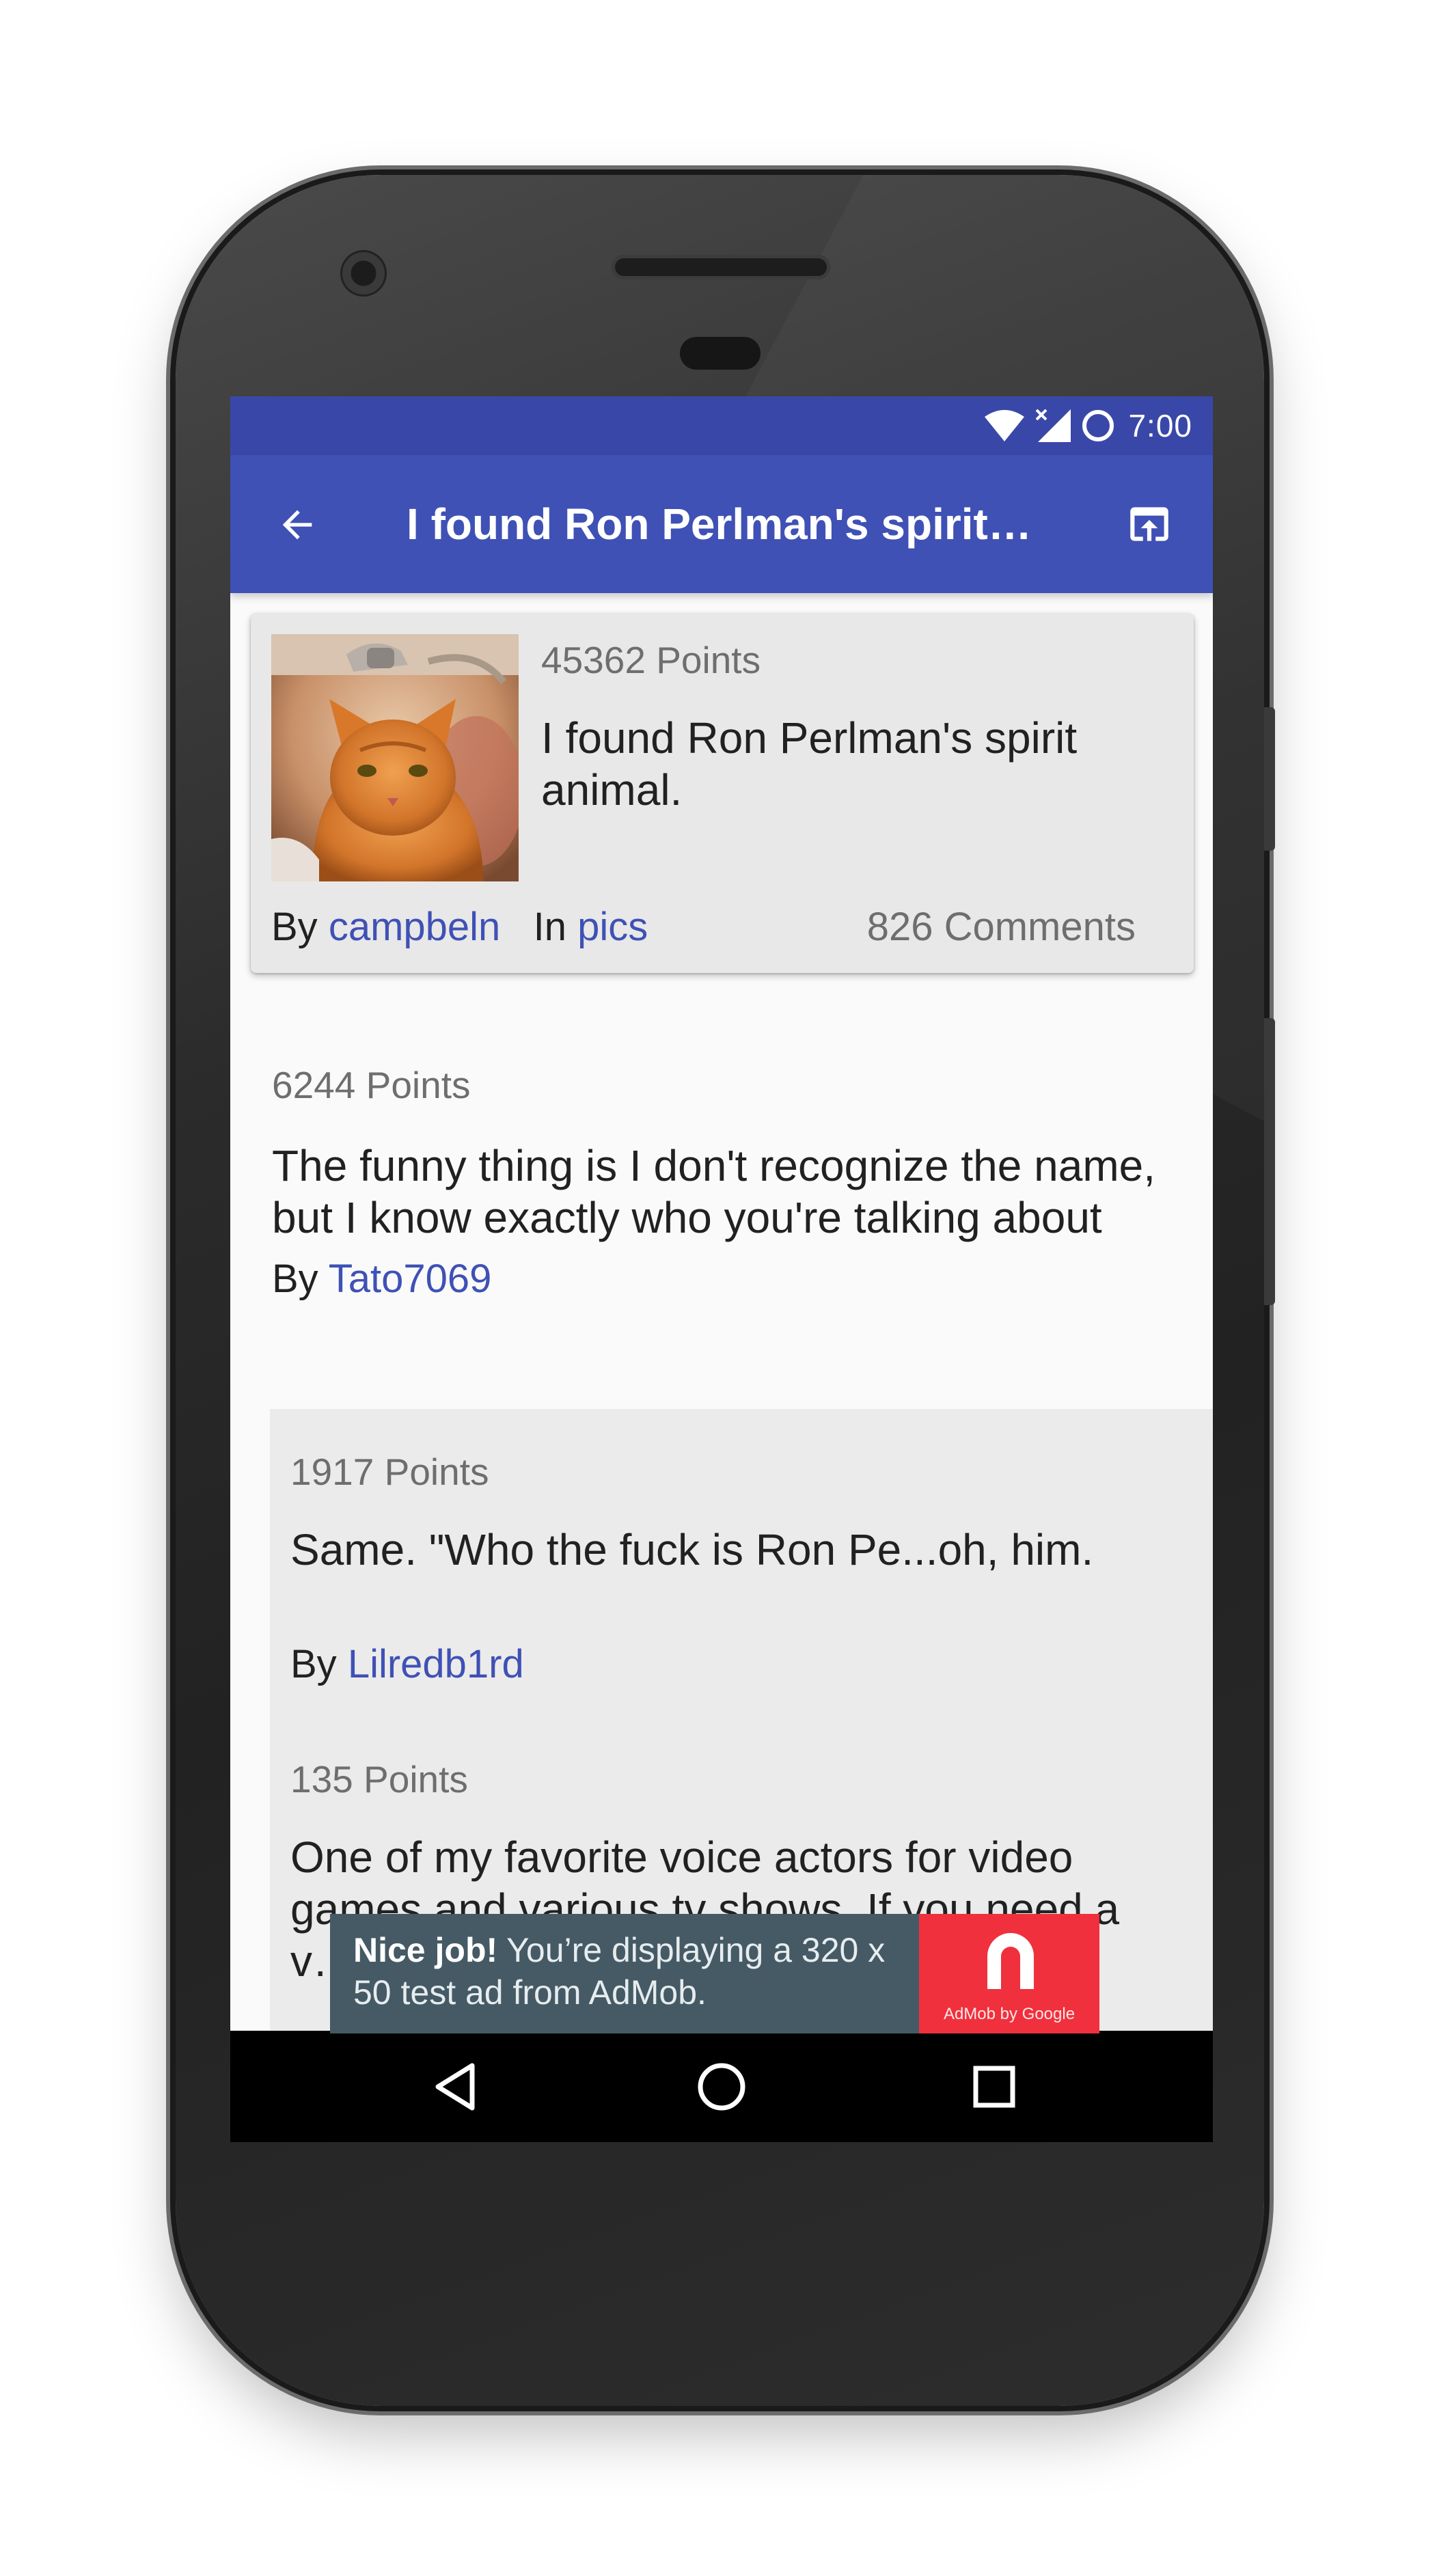  Describe the element at coordinates (1005, 425) in the screenshot. I see `wifi-icon` at that location.